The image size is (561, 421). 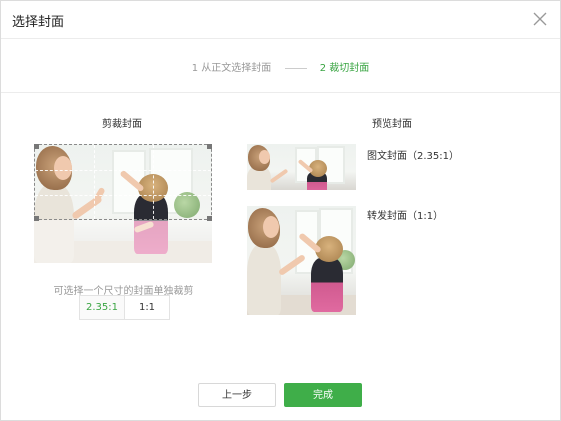 What do you see at coordinates (38, 22) in the screenshot?
I see `dialog-title: 选择封面` at bounding box center [38, 22].